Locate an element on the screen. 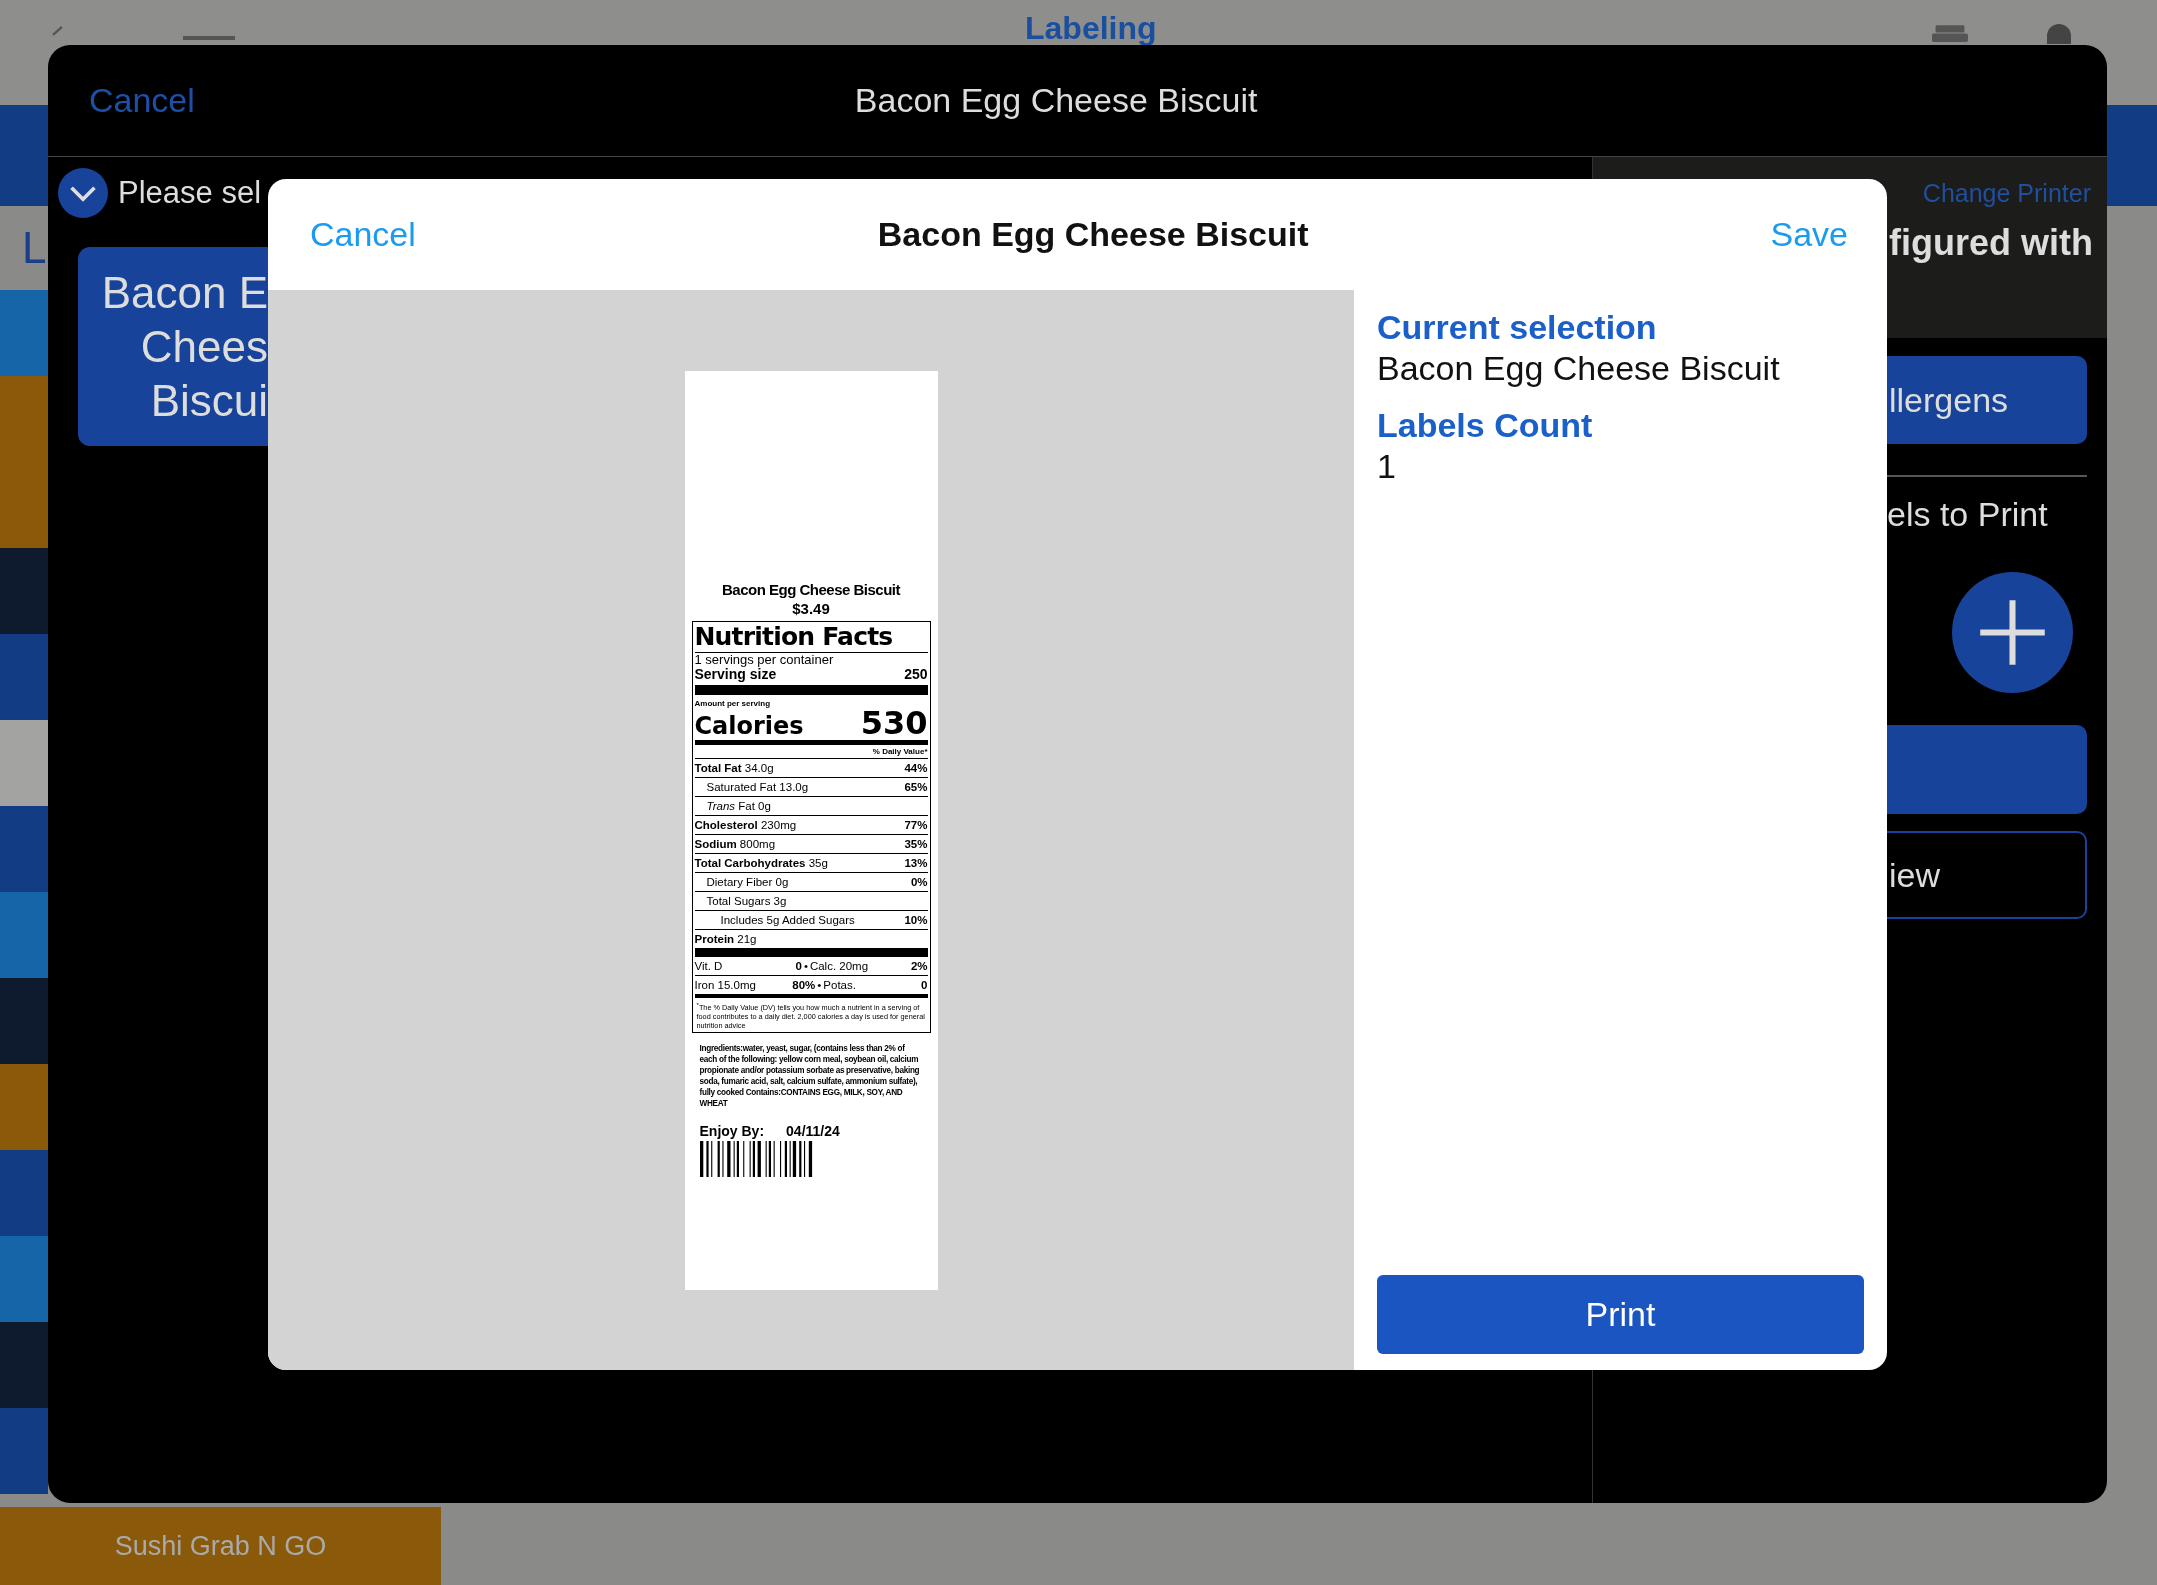  selection-value: Bacon Egg Cheese Biscuit is located at coordinates (1579, 368).